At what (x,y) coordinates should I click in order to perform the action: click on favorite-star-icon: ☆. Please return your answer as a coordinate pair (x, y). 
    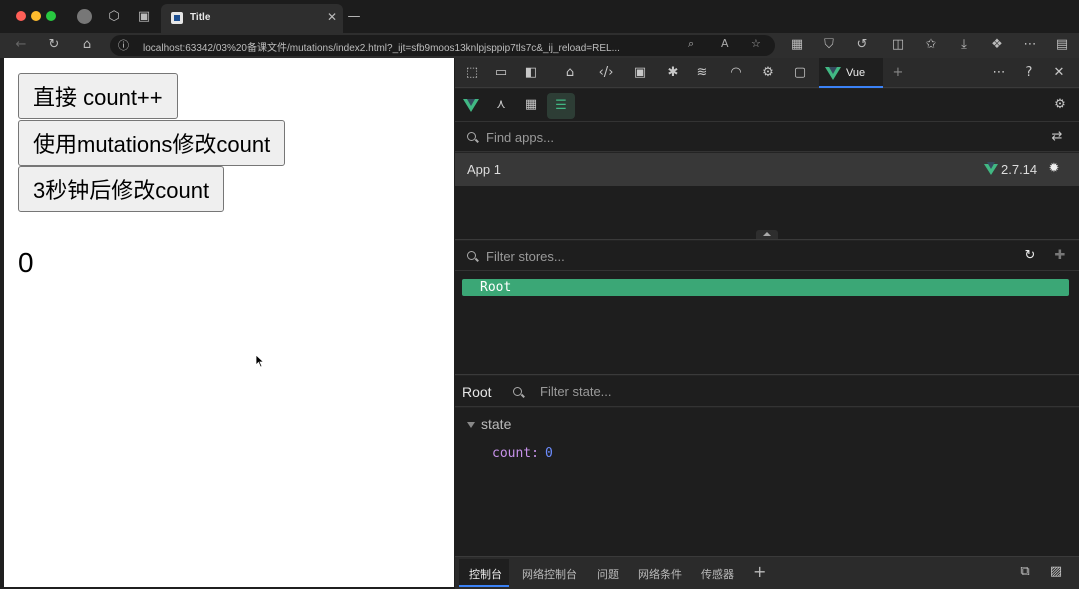
    Looking at the image, I should click on (756, 43).